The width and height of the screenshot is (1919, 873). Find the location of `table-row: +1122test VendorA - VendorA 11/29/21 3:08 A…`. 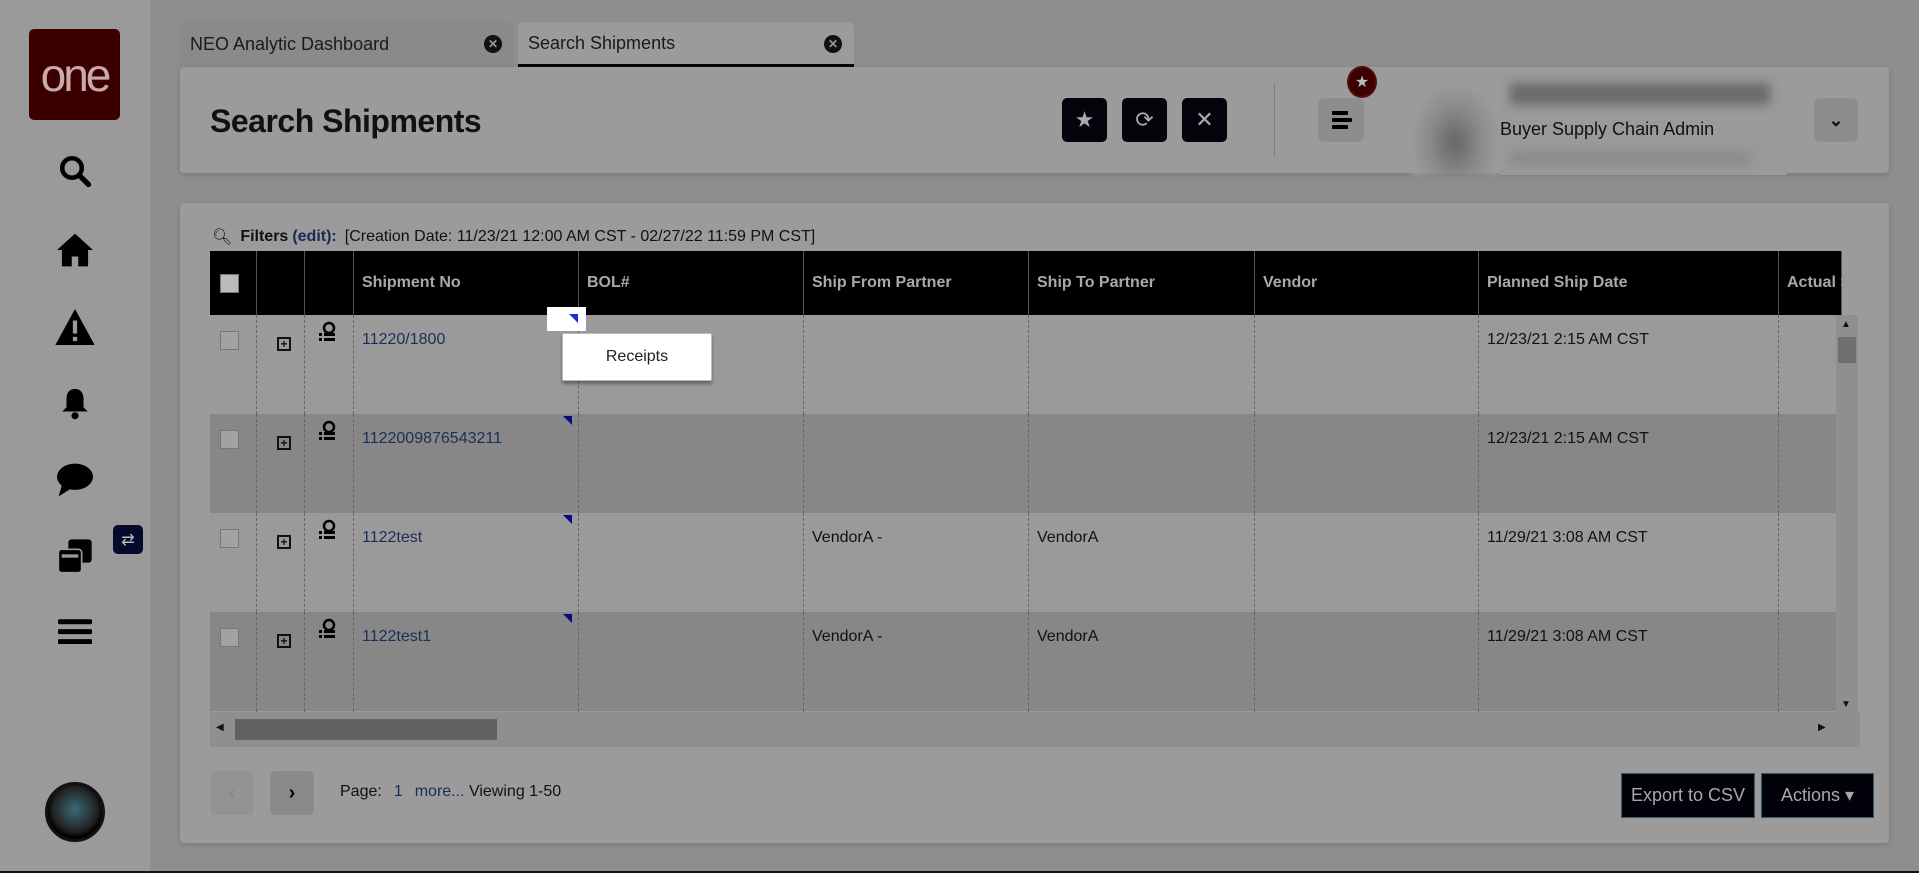

table-row: +1122test VendorA - VendorA 11/29/21 3:08 A… is located at coordinates (1023, 562).